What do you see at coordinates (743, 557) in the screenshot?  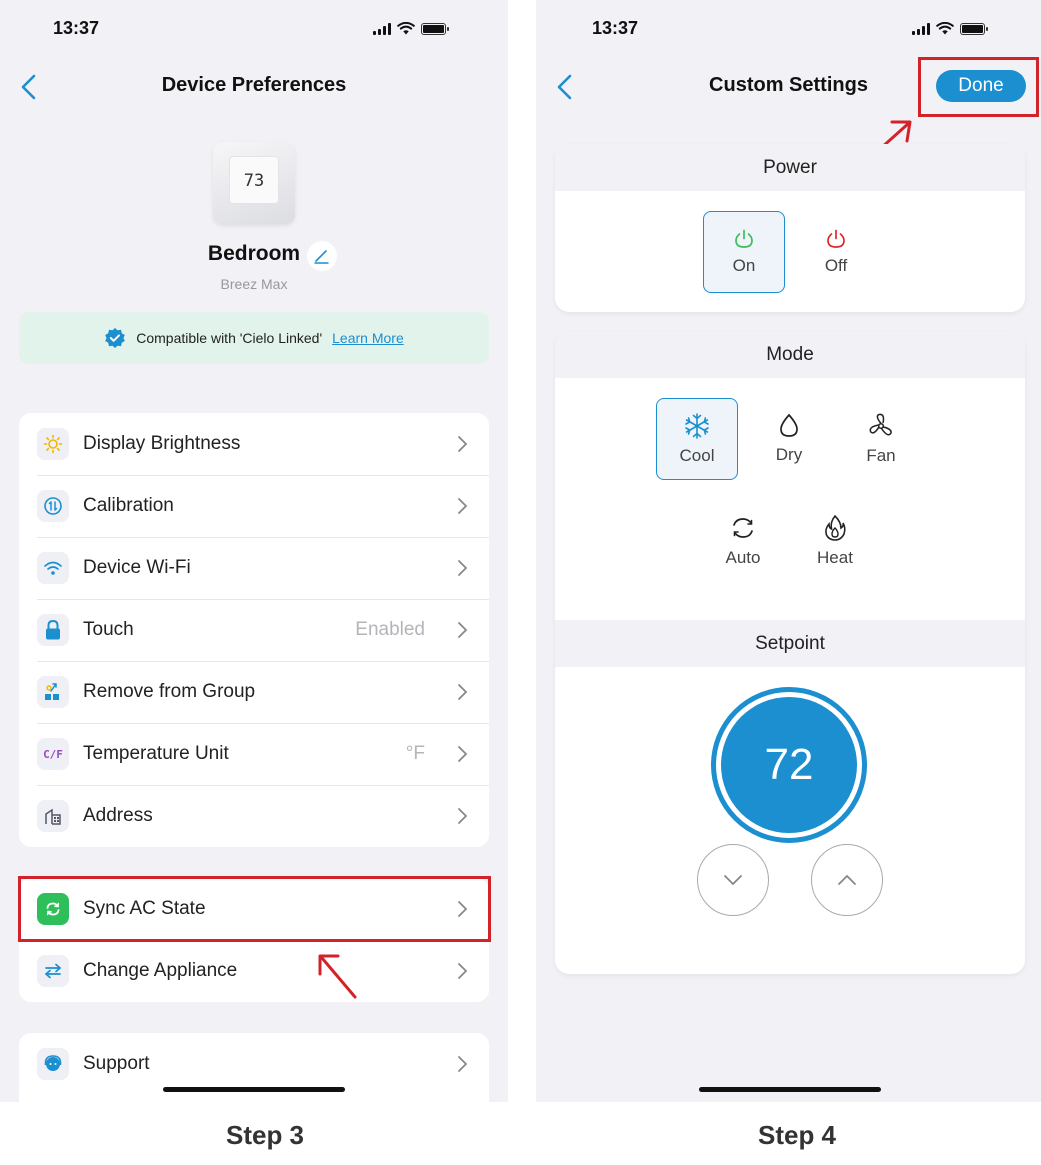 I see `mode-auto-label: Auto` at bounding box center [743, 557].